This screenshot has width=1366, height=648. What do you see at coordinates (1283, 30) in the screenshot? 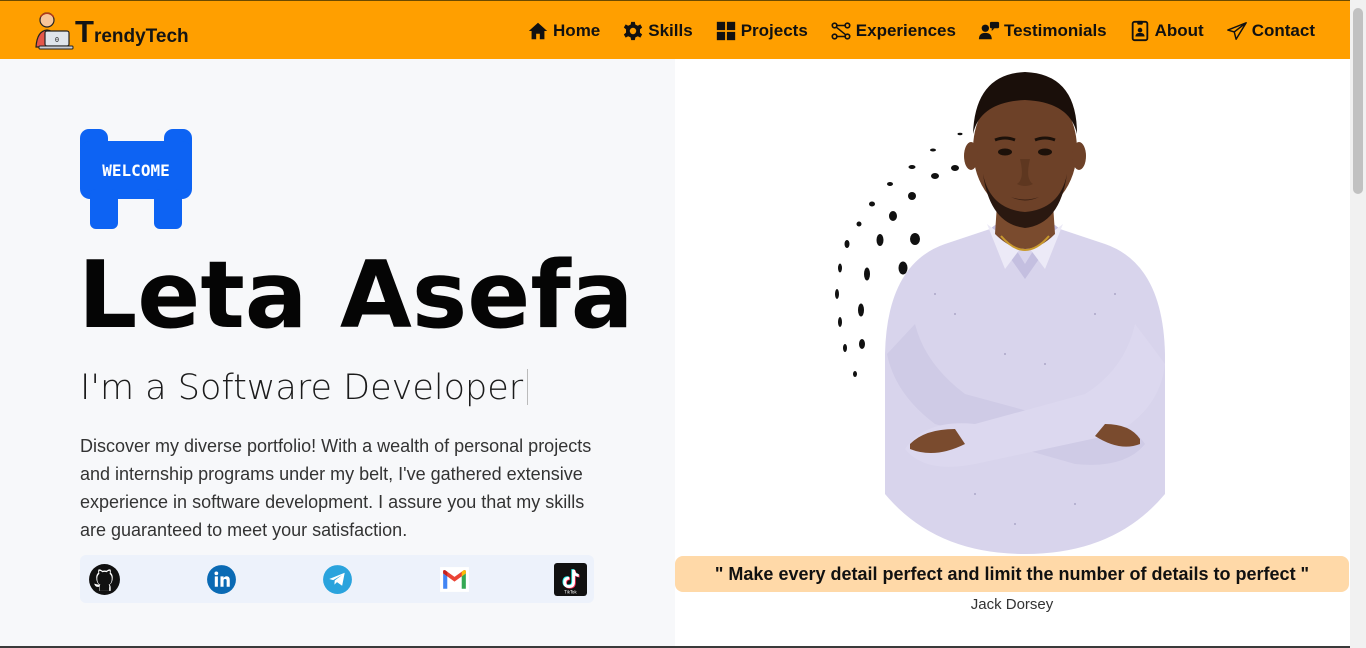
I see `nav-label: Contact` at bounding box center [1283, 30].